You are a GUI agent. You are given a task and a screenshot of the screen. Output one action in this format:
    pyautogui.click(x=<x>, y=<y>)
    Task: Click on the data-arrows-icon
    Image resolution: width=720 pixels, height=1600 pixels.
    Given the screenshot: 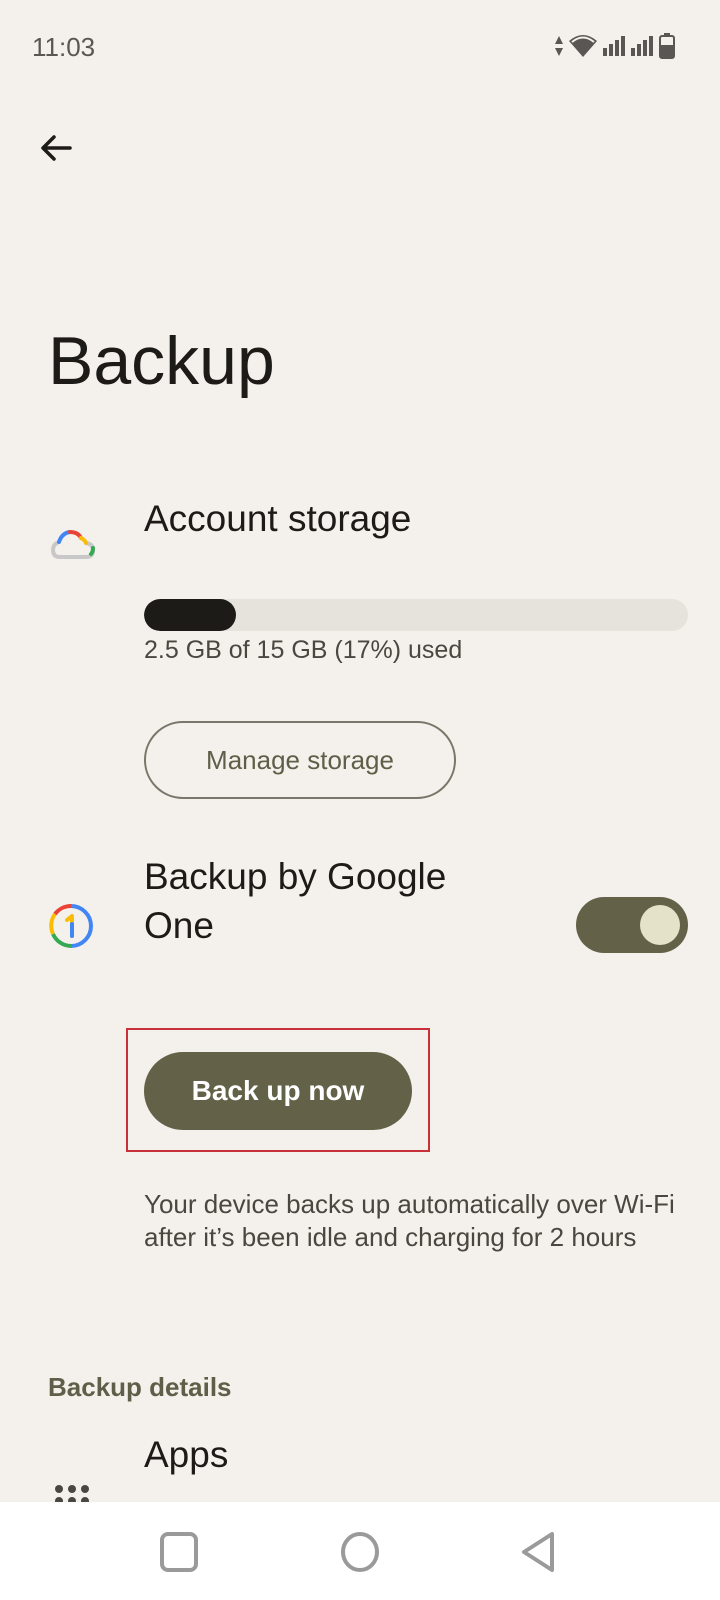 What is the action you would take?
    pyautogui.click(x=559, y=46)
    